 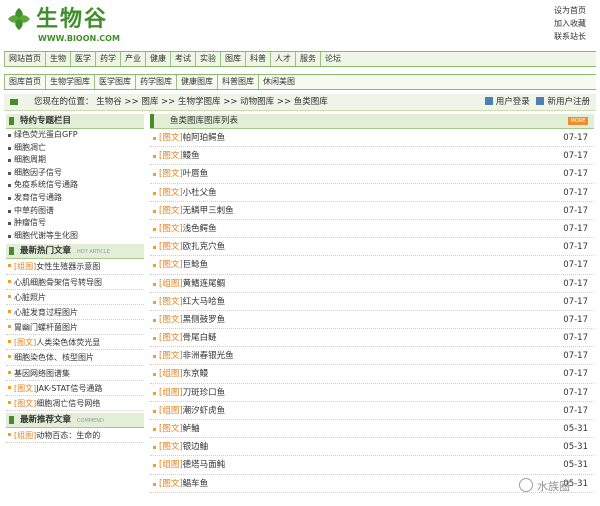 I want to click on nav-item-talent: 人才, so click(x=282, y=59).